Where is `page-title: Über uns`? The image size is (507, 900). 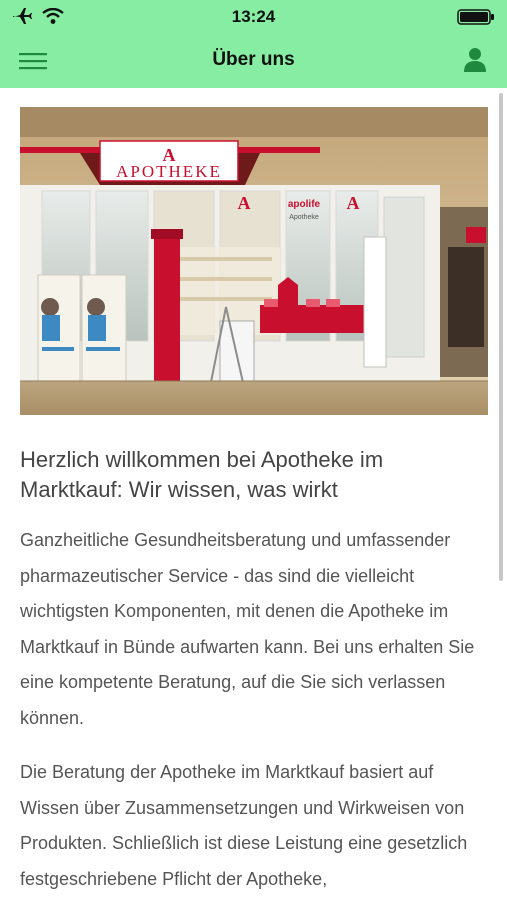 page-title: Über uns is located at coordinates (253, 59).